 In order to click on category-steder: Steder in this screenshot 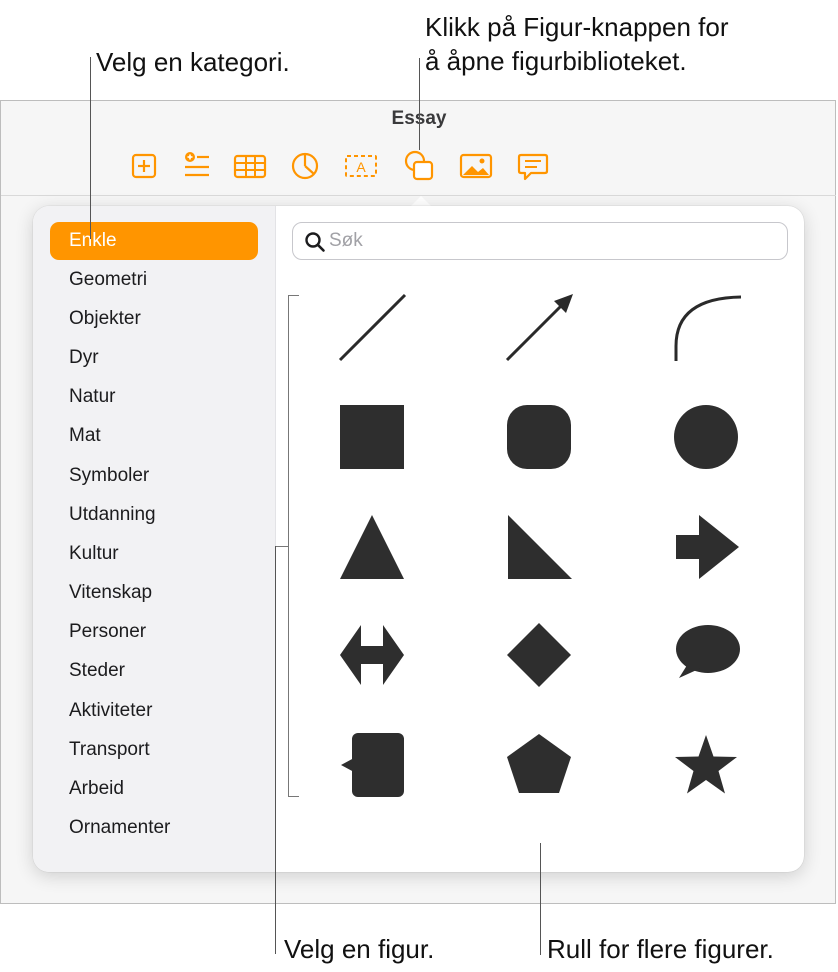, I will do `click(154, 671)`.